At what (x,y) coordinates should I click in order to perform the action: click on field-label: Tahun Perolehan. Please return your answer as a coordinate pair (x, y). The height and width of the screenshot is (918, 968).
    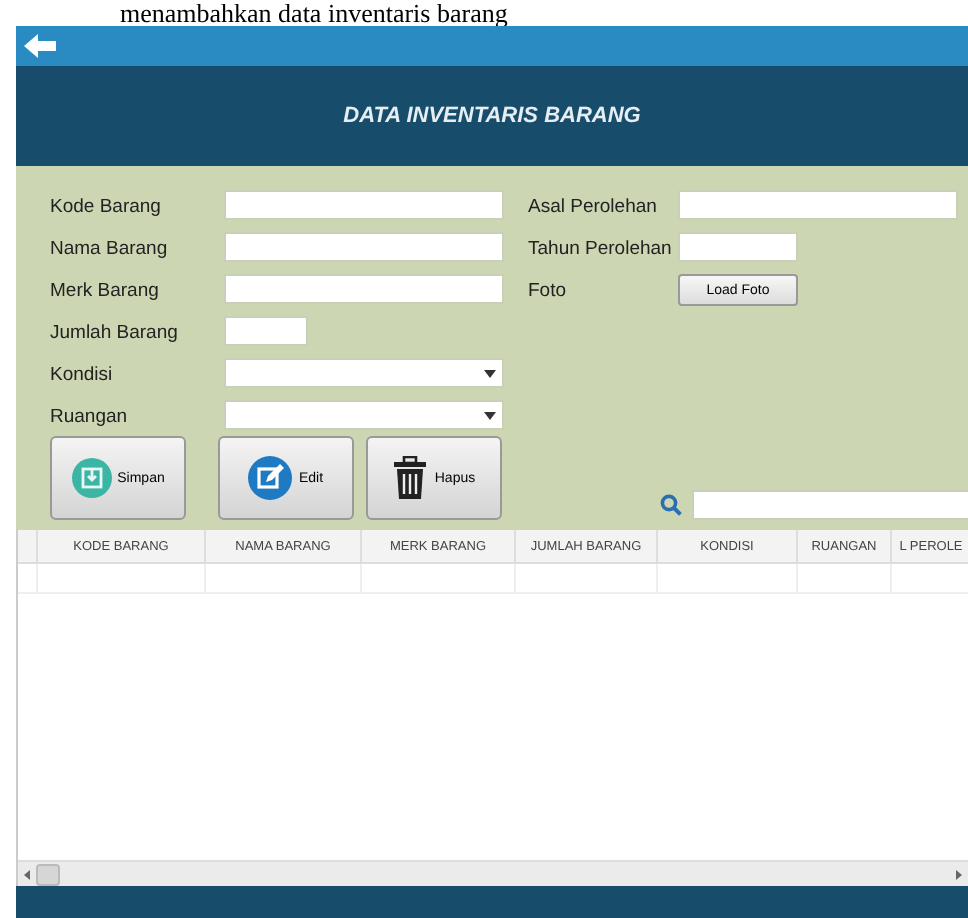
    Looking at the image, I should click on (601, 250).